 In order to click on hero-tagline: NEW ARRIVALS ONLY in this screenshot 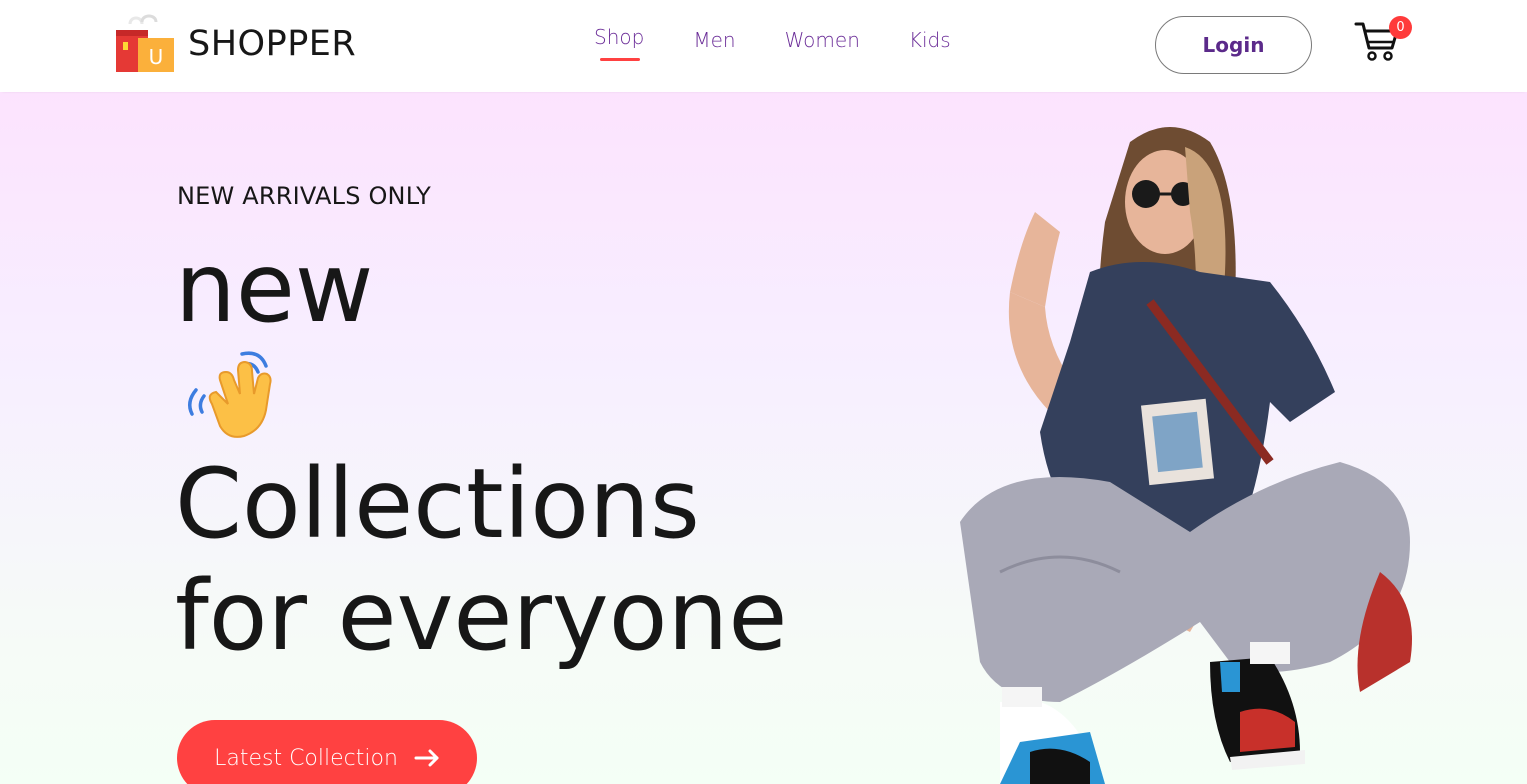, I will do `click(304, 196)`.